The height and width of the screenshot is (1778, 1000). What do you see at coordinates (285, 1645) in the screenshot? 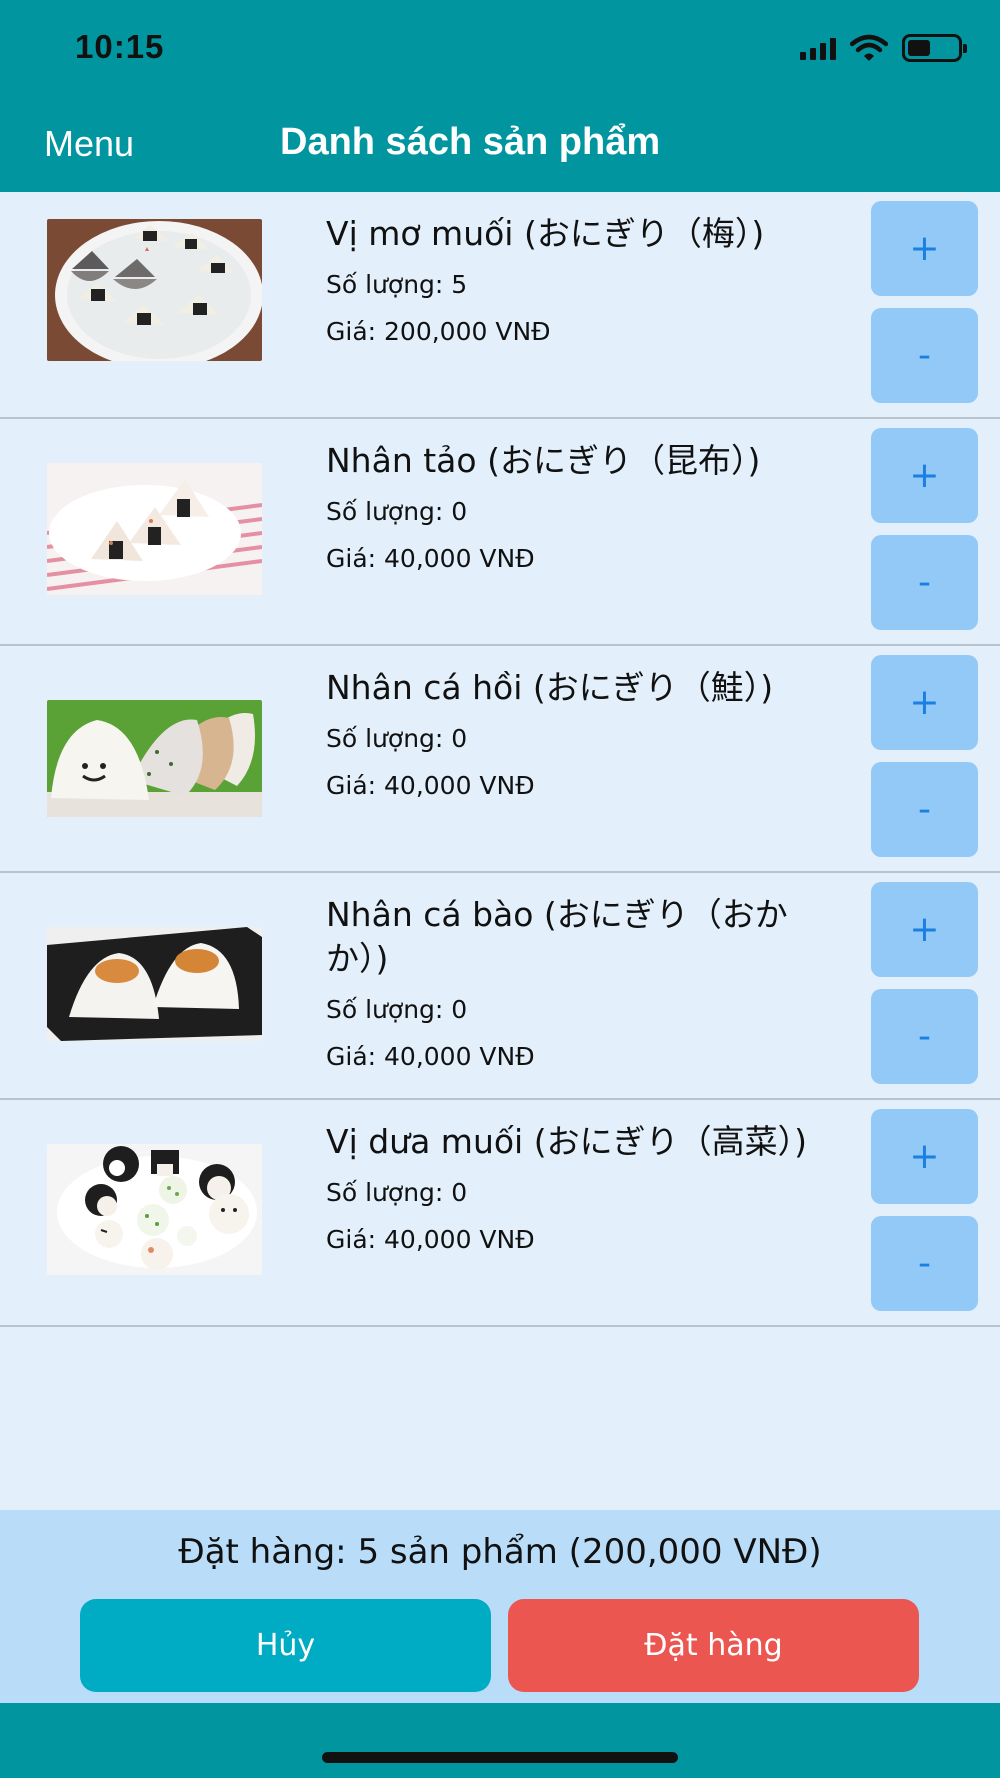
I see `cancel-button: Hủy` at bounding box center [285, 1645].